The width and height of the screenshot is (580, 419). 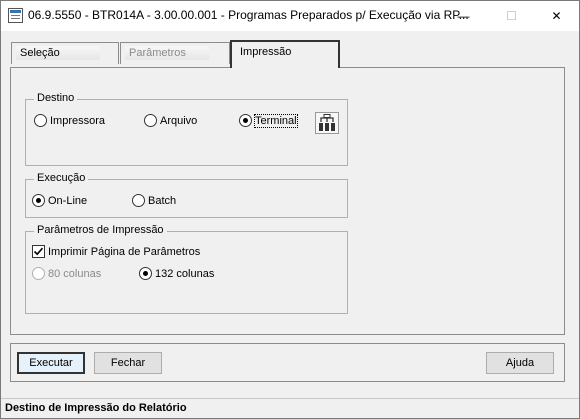 I want to click on destino-group: Destino Impressora Arquivo Terminal, so click(x=186, y=129).